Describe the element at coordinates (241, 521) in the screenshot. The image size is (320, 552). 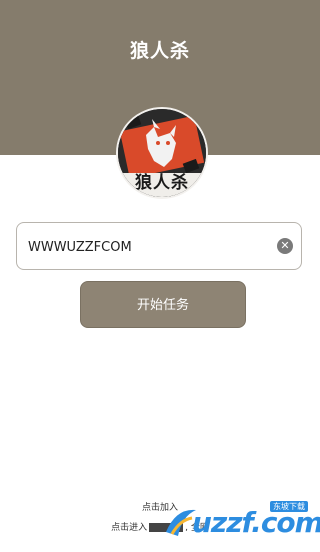
I see `watermark-logo: uzzf.com 东坡下载` at that location.